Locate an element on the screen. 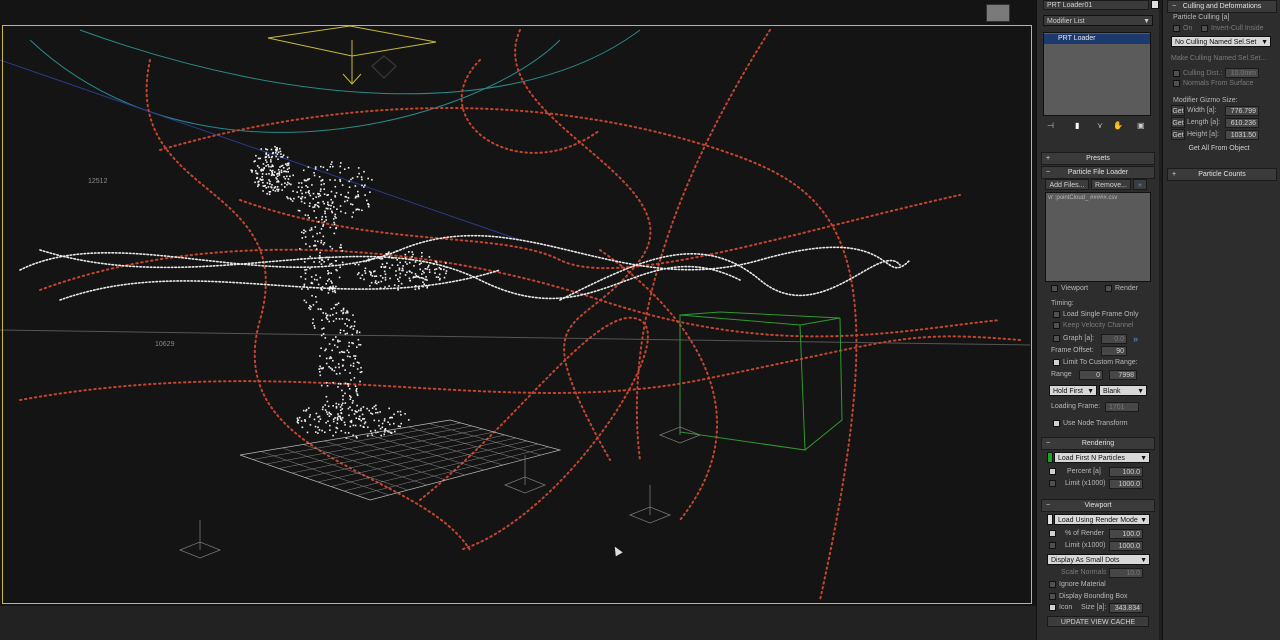 This screenshot has width=1280, height=640. viewport-label: 10629 is located at coordinates (165, 344).